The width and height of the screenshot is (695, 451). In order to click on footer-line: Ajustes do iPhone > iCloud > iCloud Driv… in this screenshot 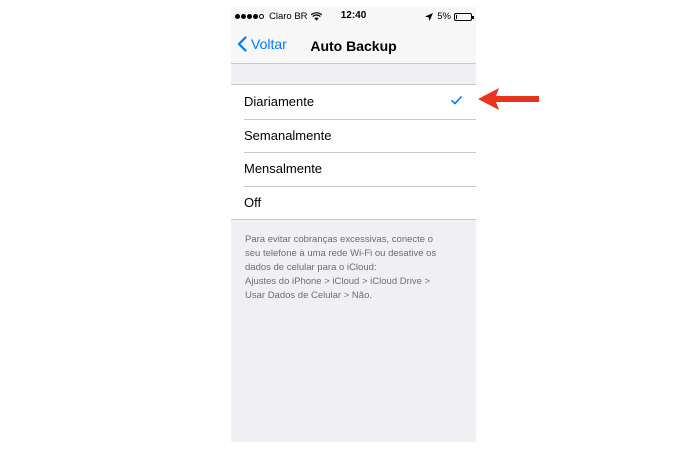, I will do `click(338, 281)`.